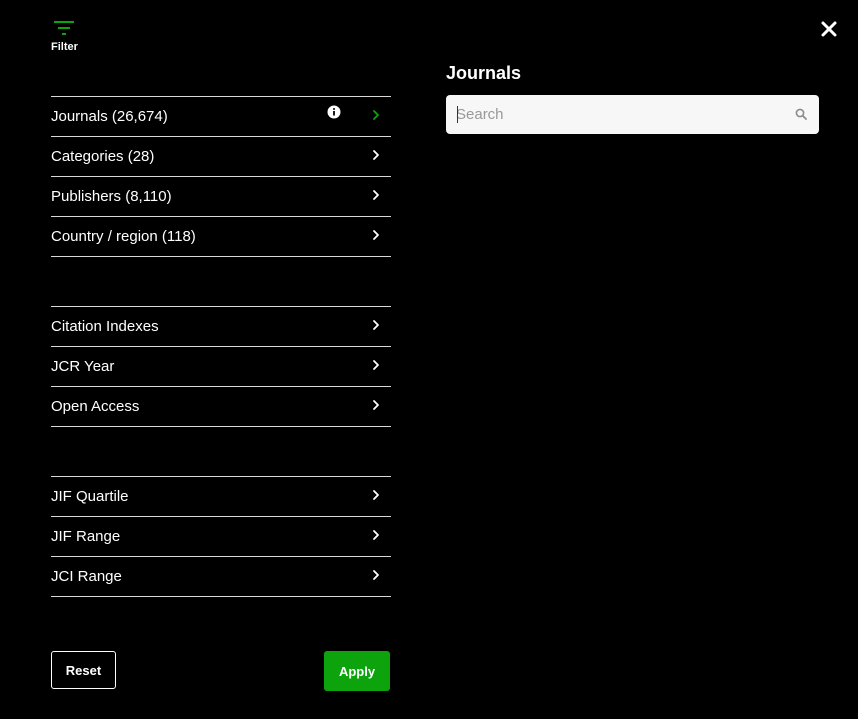  Describe the element at coordinates (221, 237) in the screenshot. I see `filter-item-country-region: Country / region (118)` at that location.